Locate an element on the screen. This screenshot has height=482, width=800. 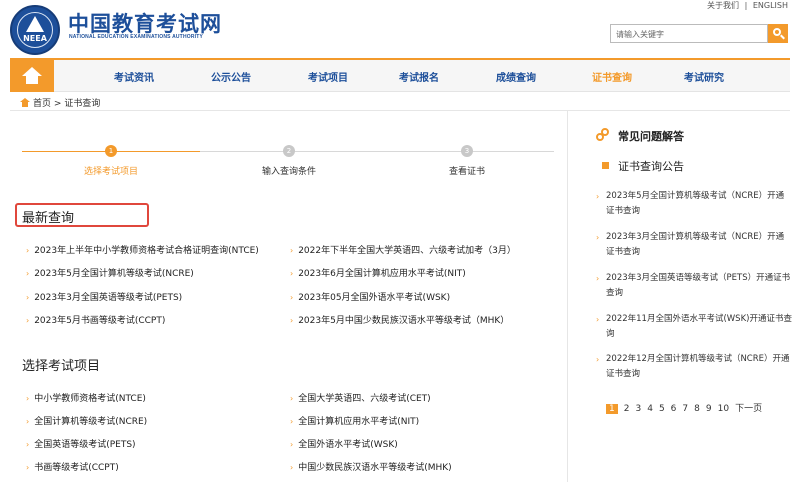
nav-item-registration: 考试报名 is located at coordinates (419, 76).